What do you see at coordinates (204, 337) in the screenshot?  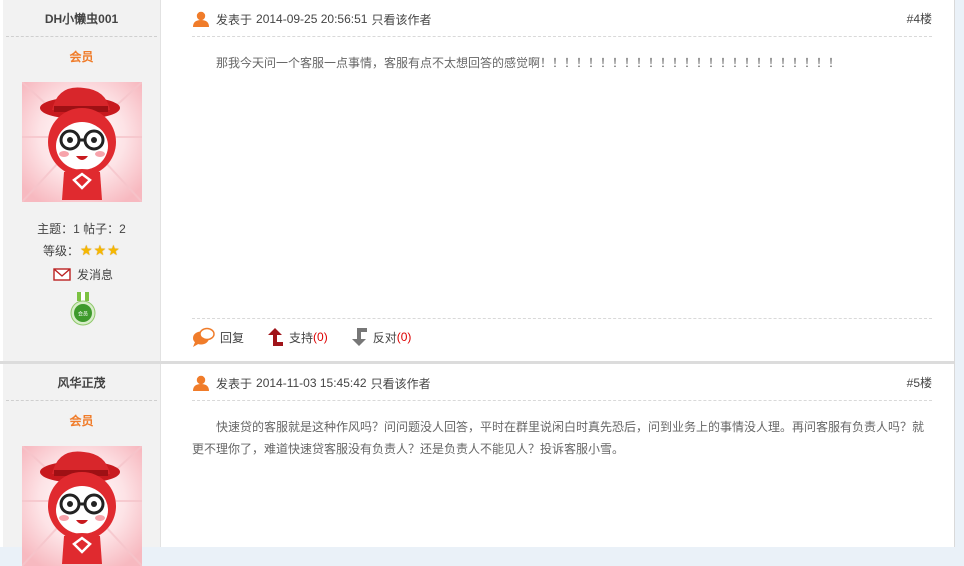 I see `speech-bubble-icon` at bounding box center [204, 337].